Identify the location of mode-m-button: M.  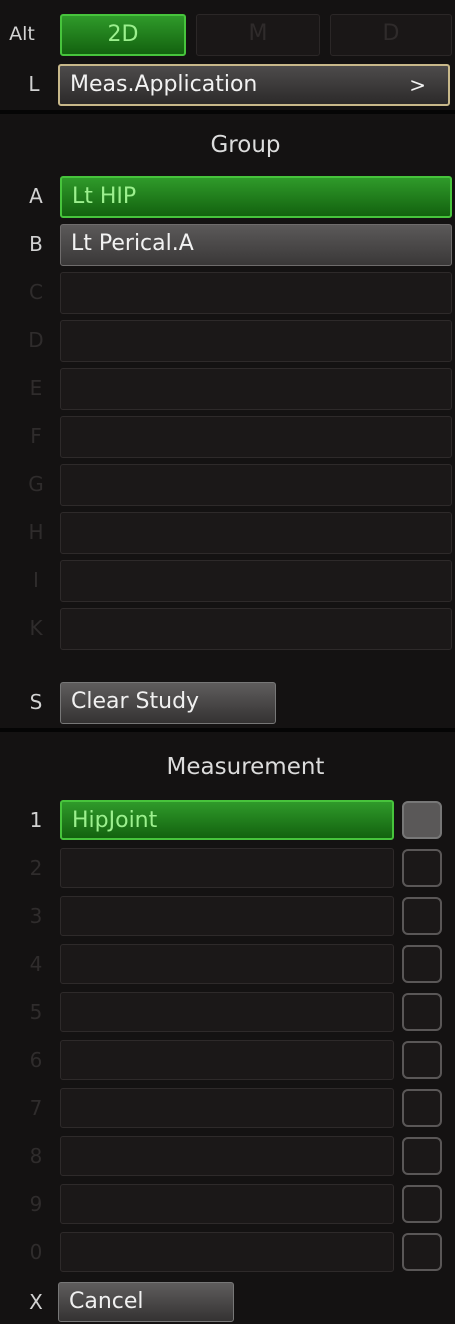
(258, 35).